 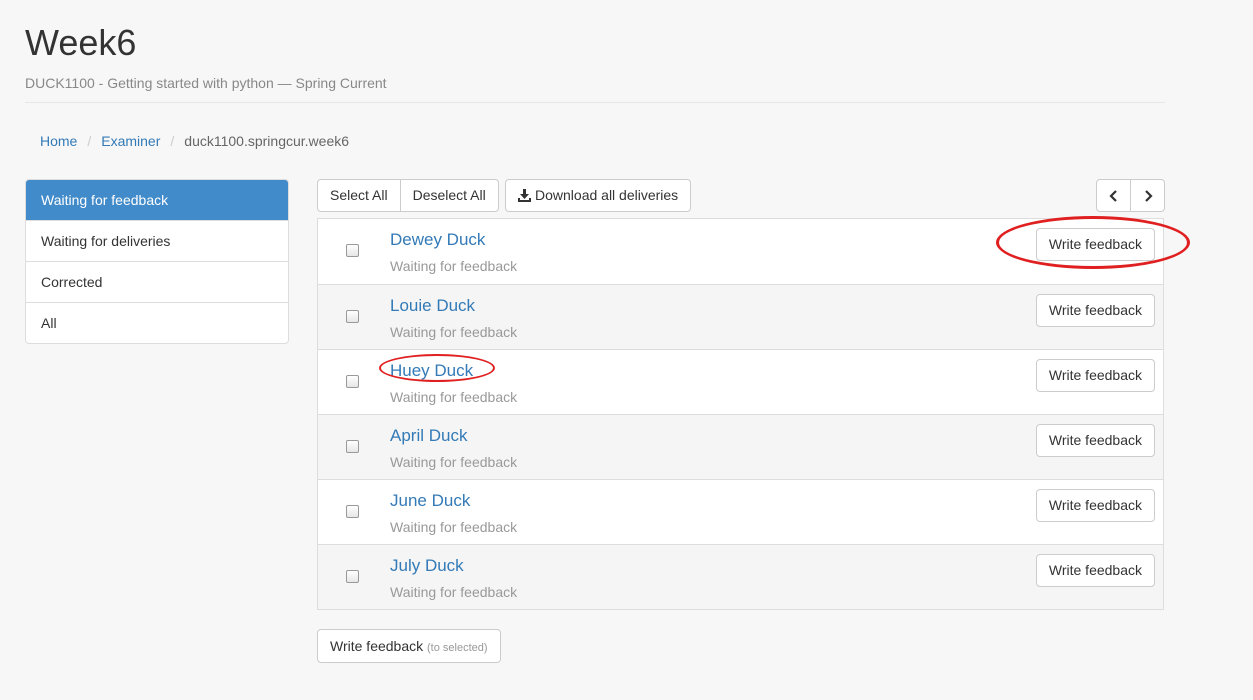 I want to click on student-name-link: Dewey Duck, so click(x=437, y=240).